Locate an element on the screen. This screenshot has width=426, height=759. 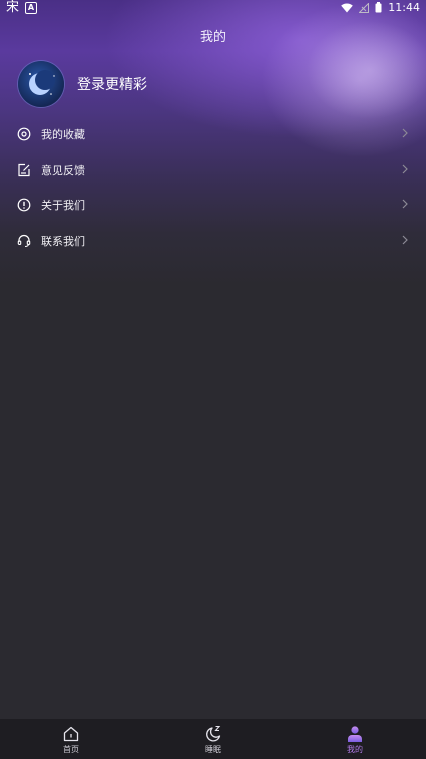
menu-item-label: 关于我们 is located at coordinates (63, 206).